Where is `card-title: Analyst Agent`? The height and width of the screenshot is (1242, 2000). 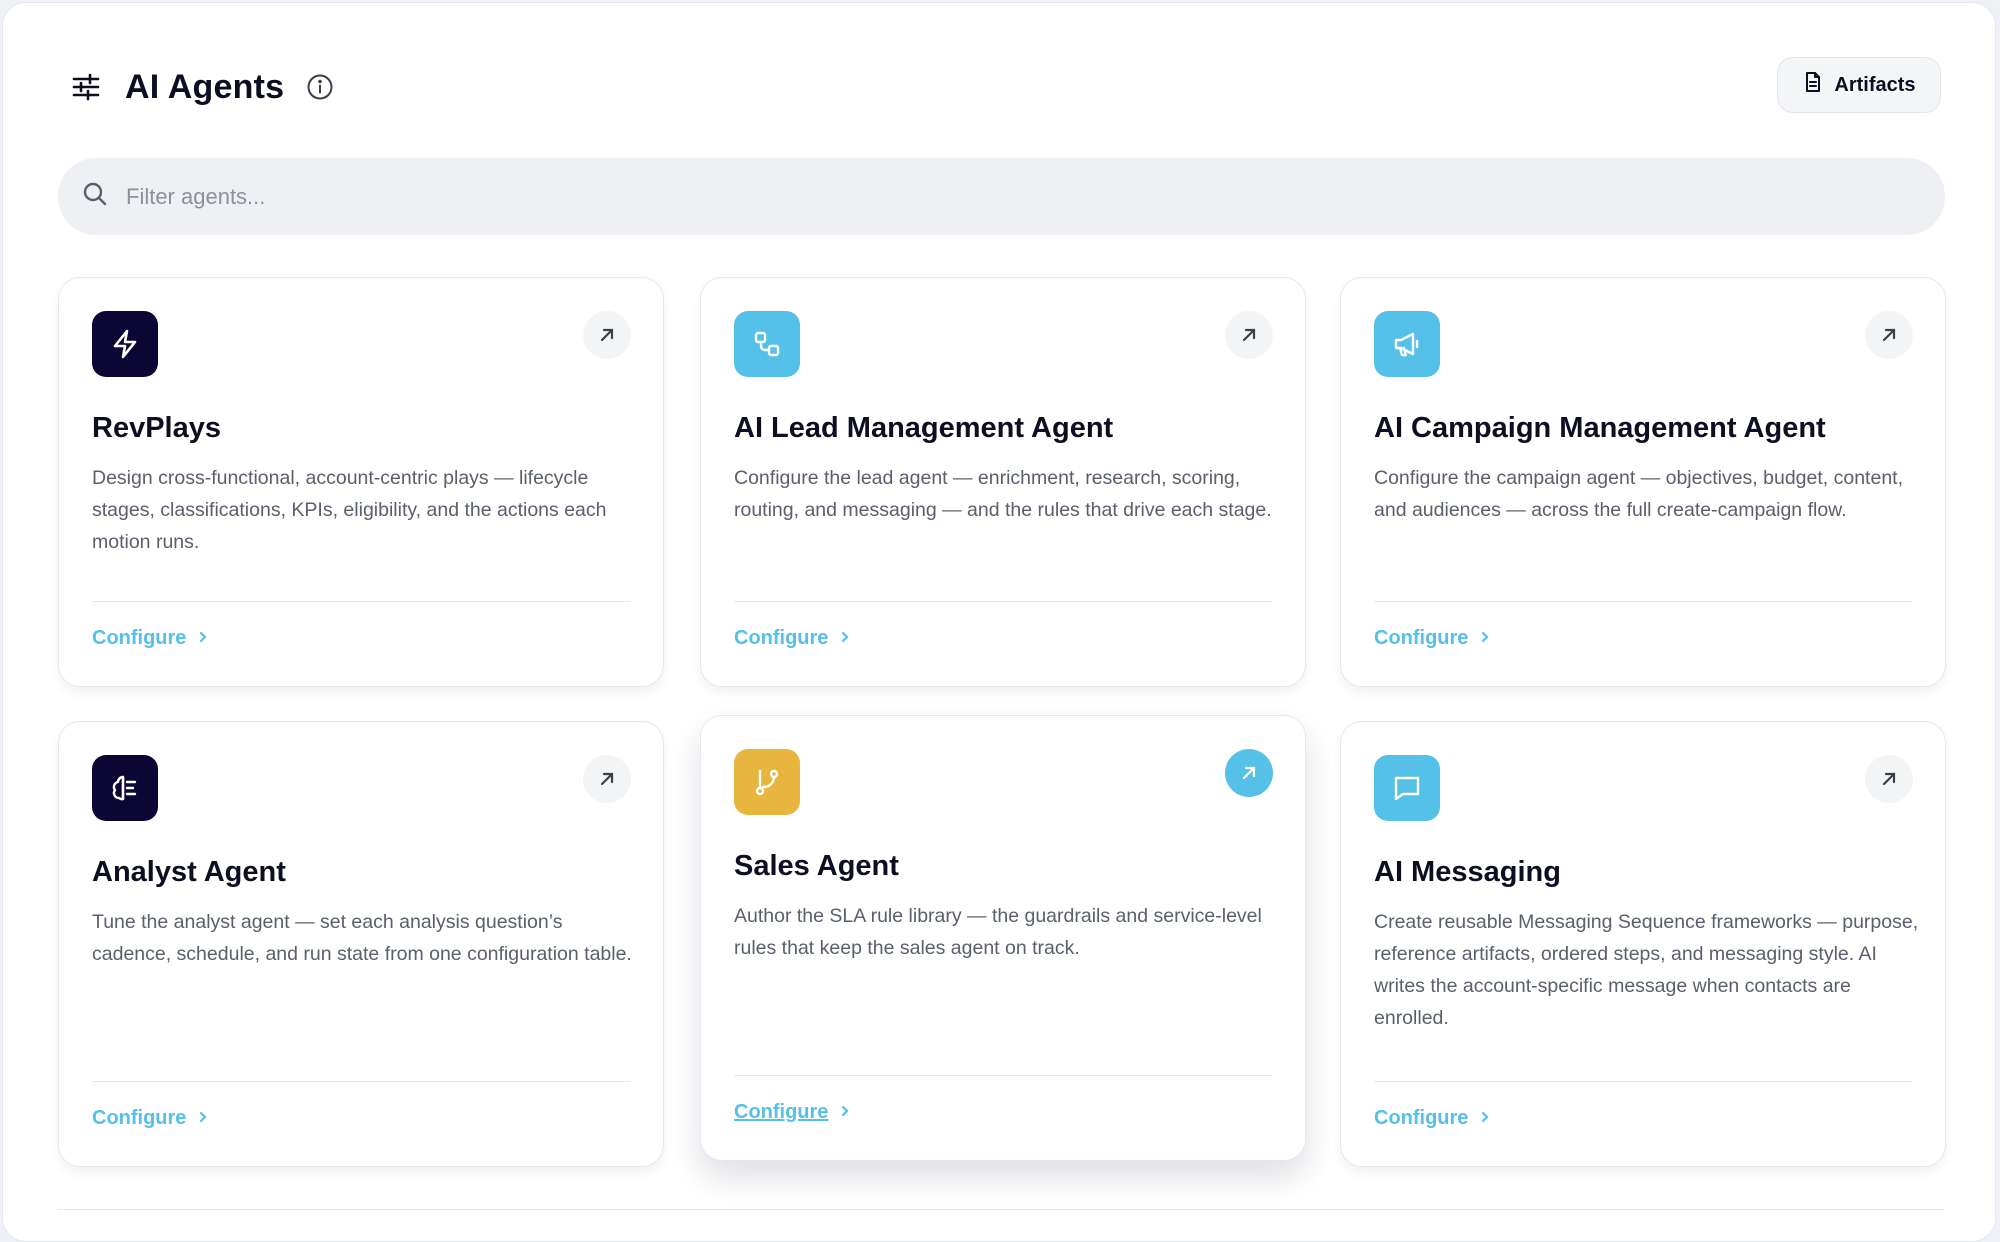 card-title: Analyst Agent is located at coordinates (189, 872).